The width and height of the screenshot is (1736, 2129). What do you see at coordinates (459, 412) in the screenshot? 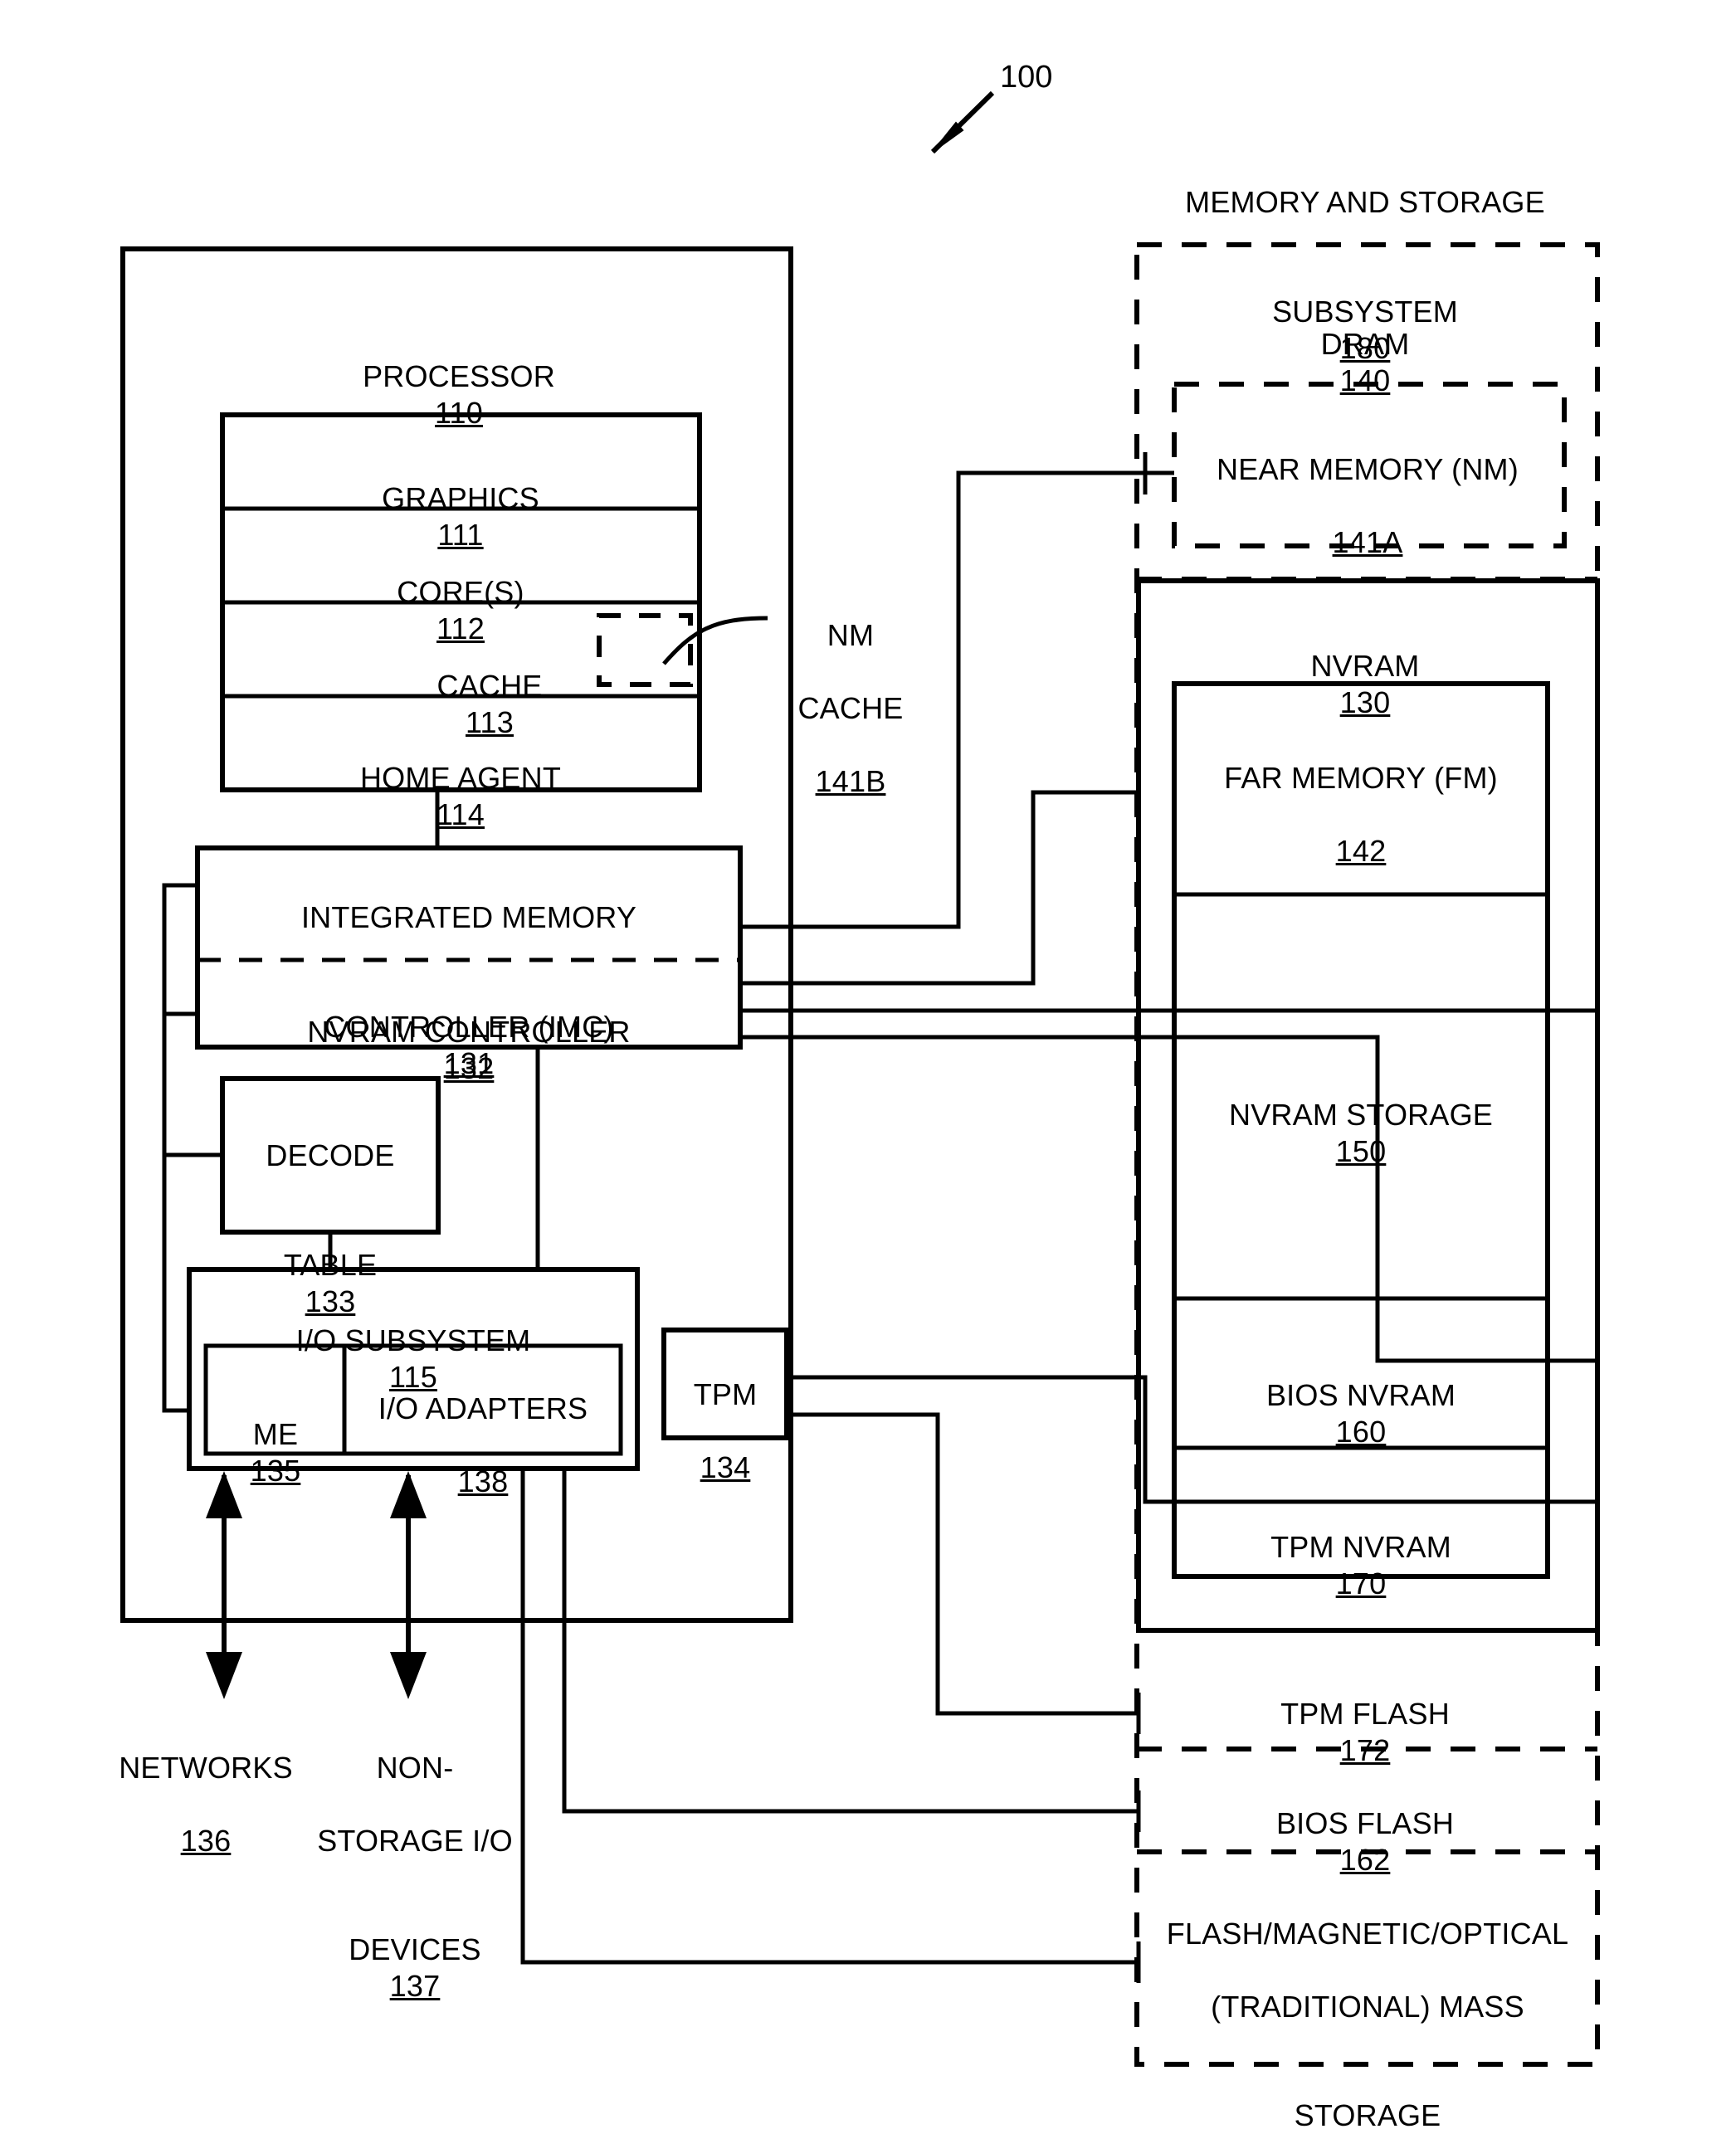
I see `processor-title-ref: 110` at bounding box center [459, 412].